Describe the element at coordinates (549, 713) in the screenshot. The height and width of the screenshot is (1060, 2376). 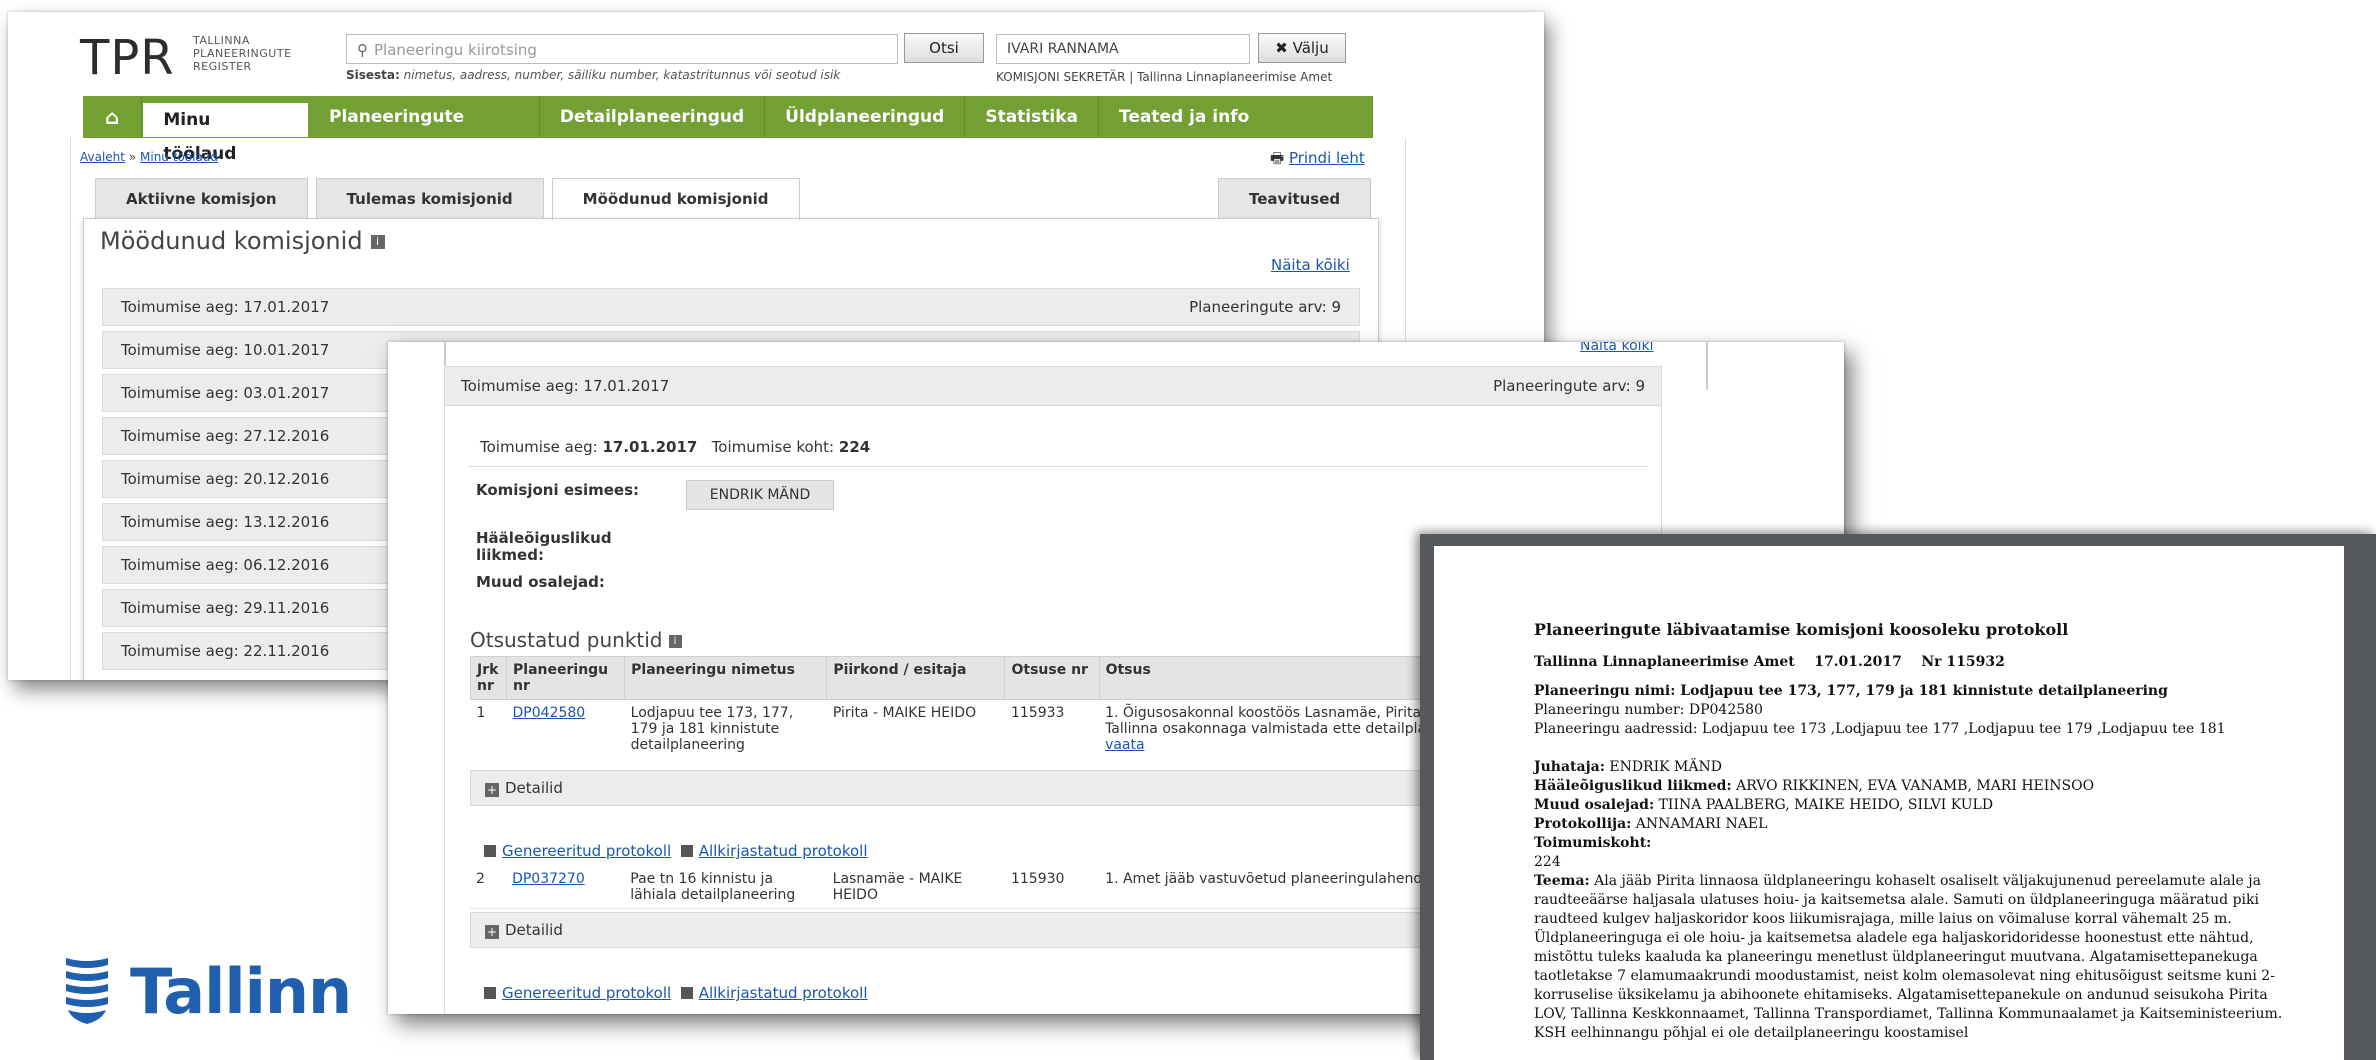
I see `plan-link: DP042580` at that location.